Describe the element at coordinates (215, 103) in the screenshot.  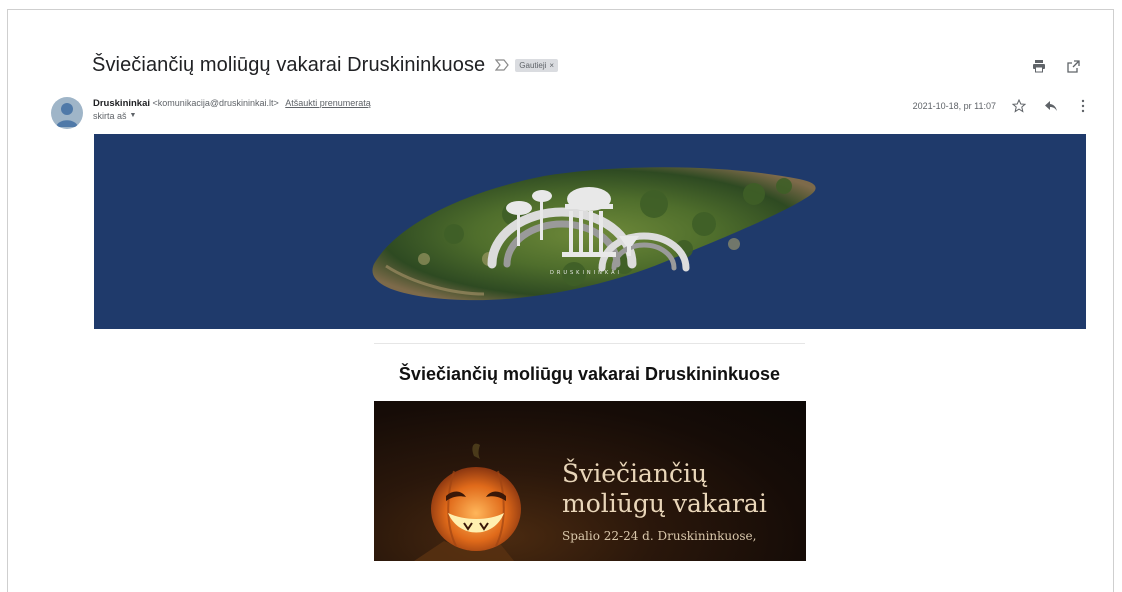
I see `sender-email: <komunikacija@druskininkai.lt>` at that location.